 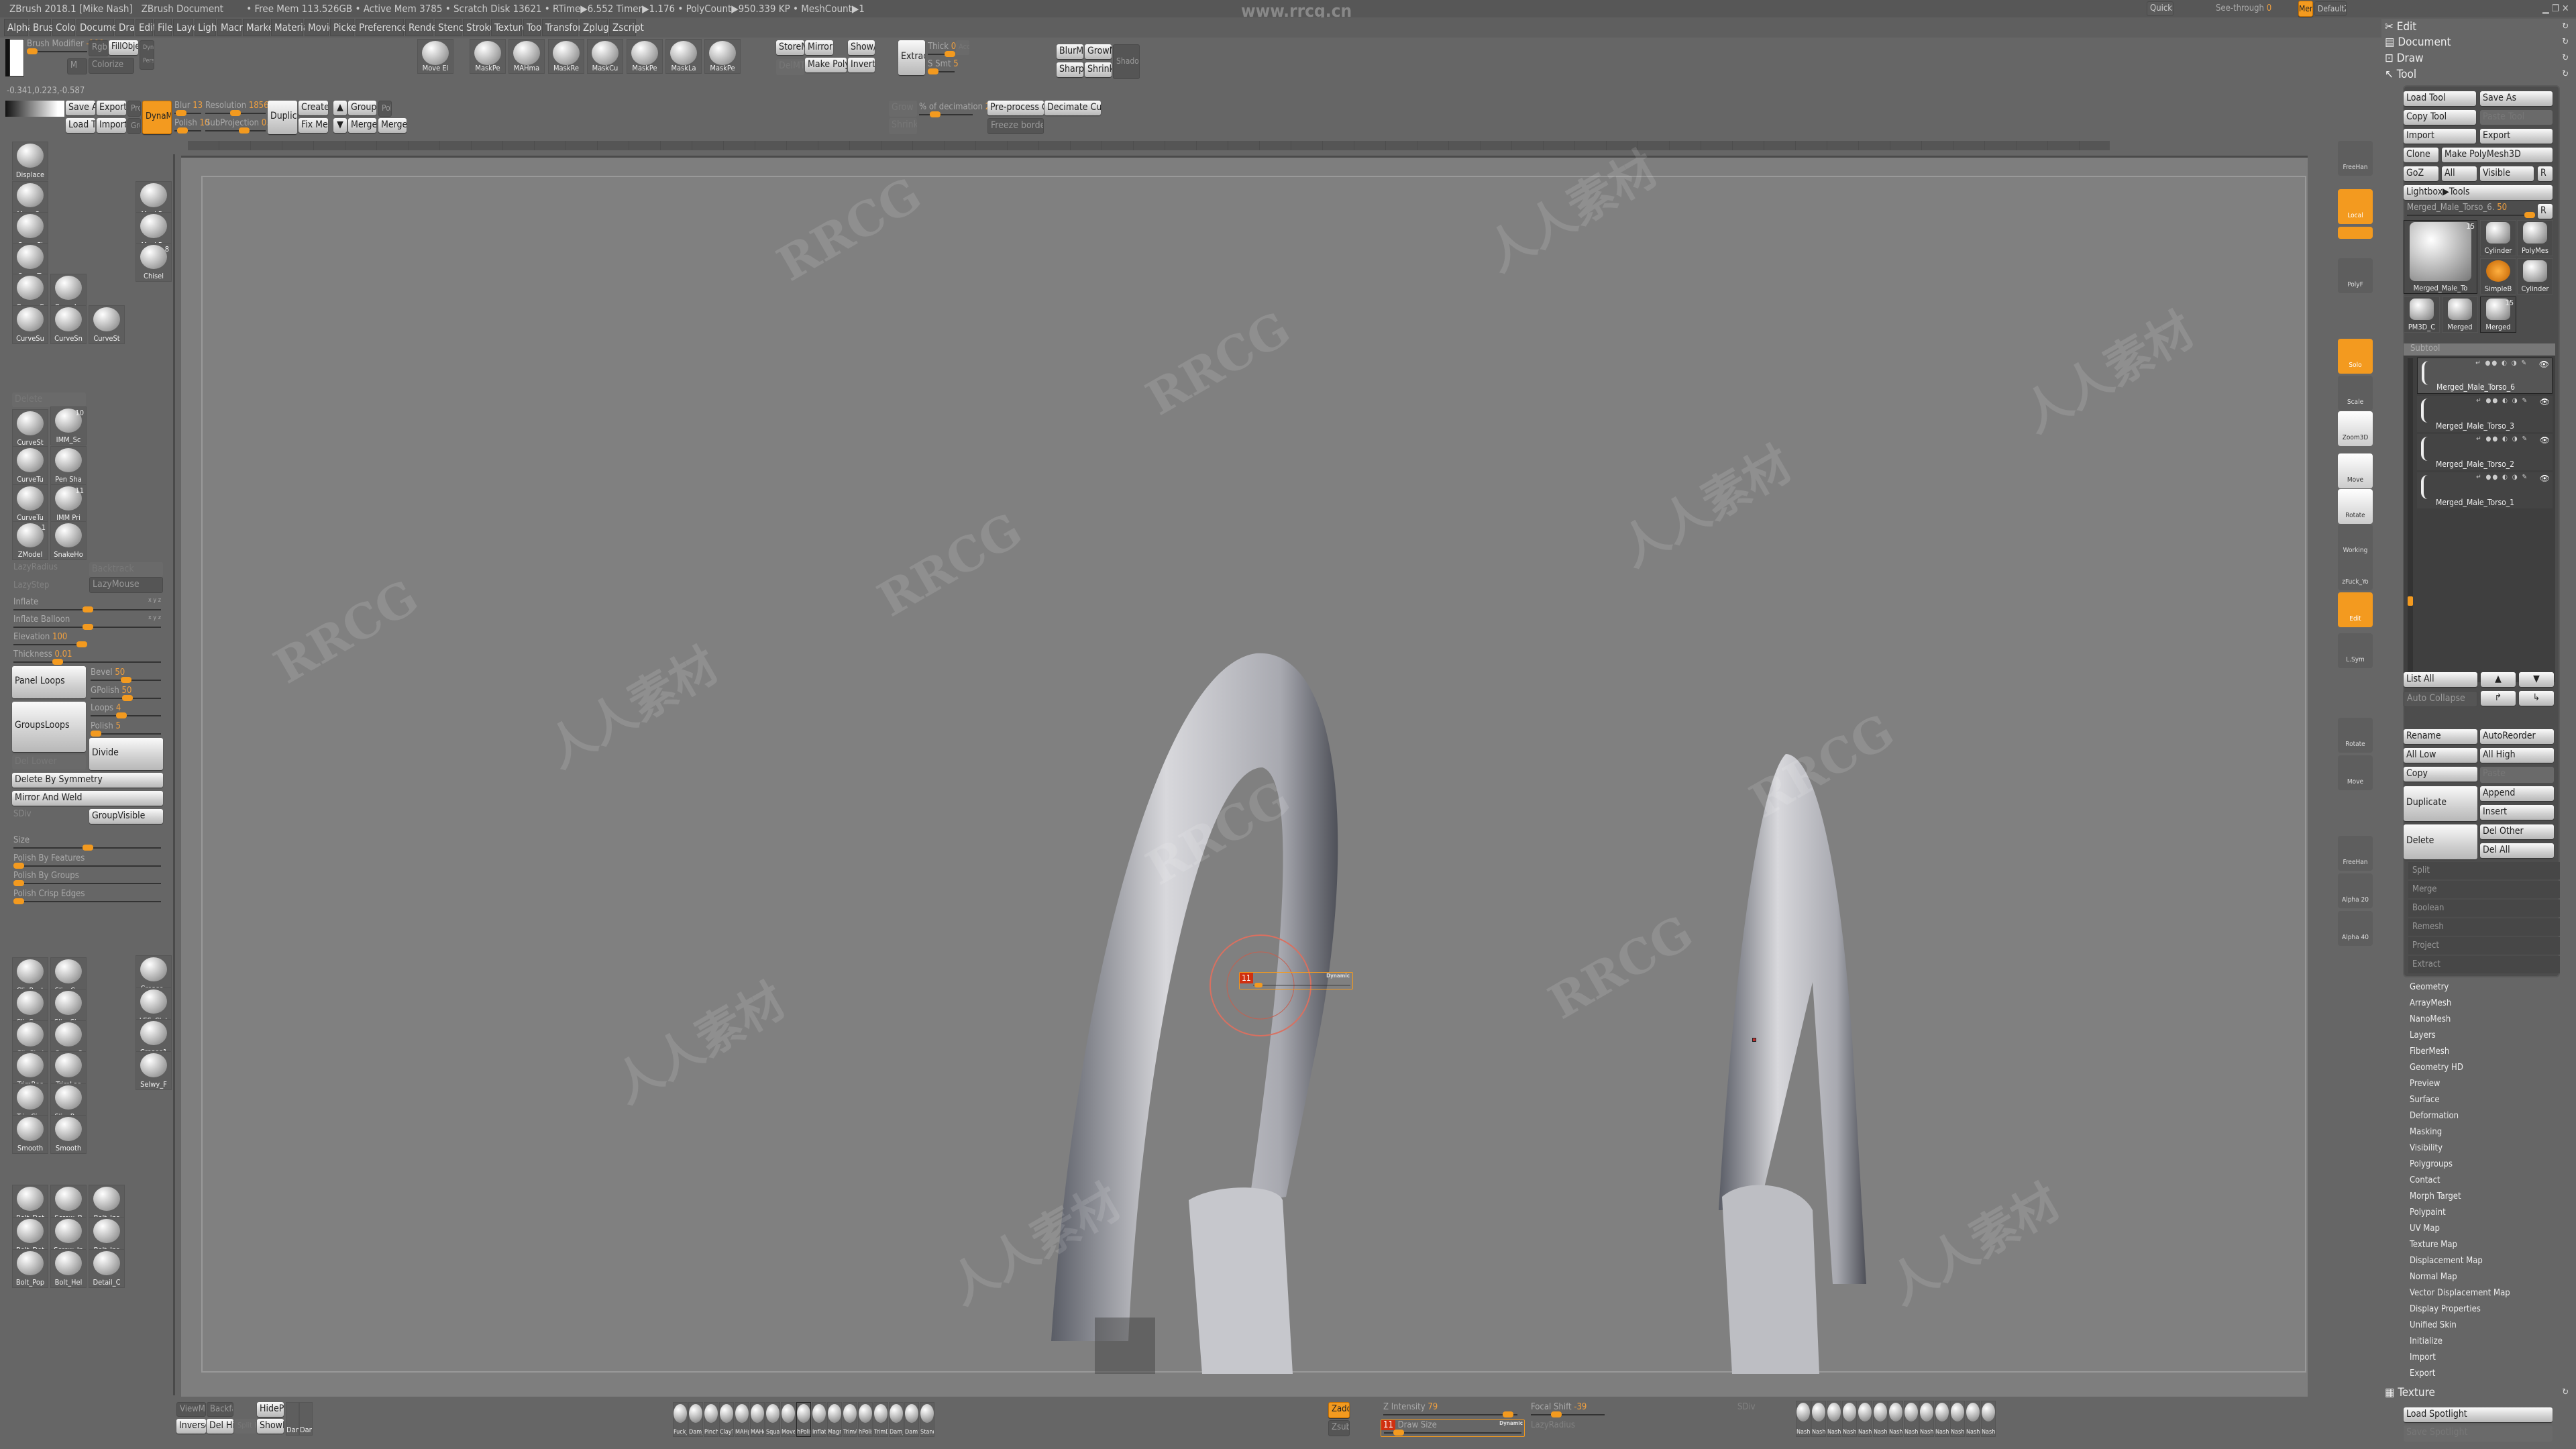 What do you see at coordinates (30, 324) in the screenshot?
I see `brush-icon: CurveSu` at bounding box center [30, 324].